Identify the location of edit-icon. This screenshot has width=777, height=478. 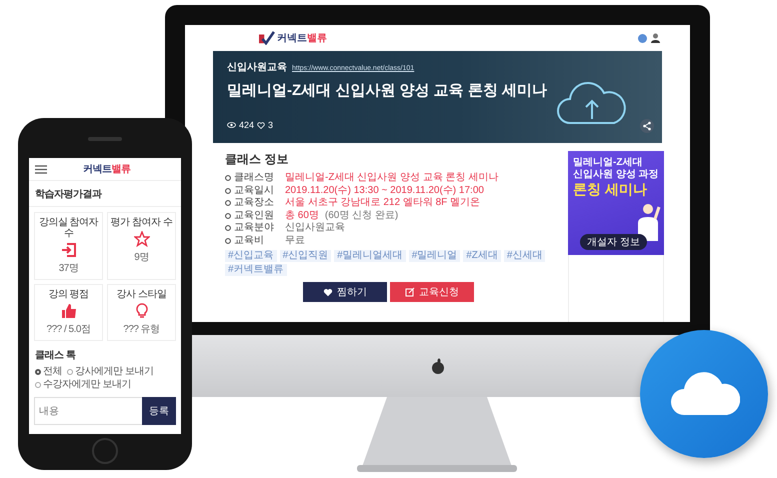
(410, 292).